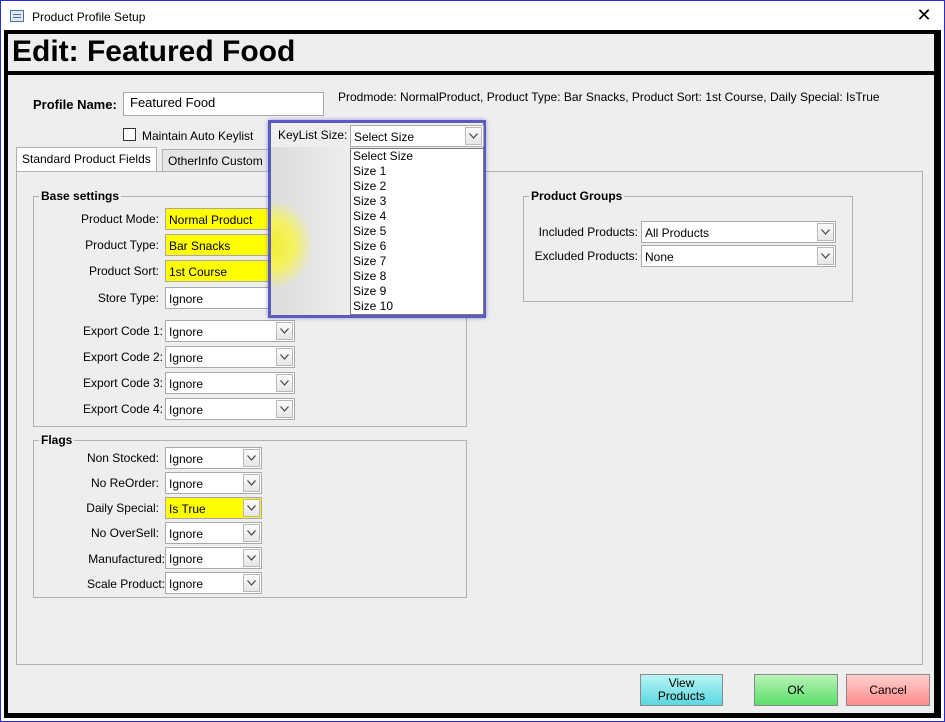 The height and width of the screenshot is (722, 945). I want to click on product-type-field: Bar Snacks, so click(219, 245).